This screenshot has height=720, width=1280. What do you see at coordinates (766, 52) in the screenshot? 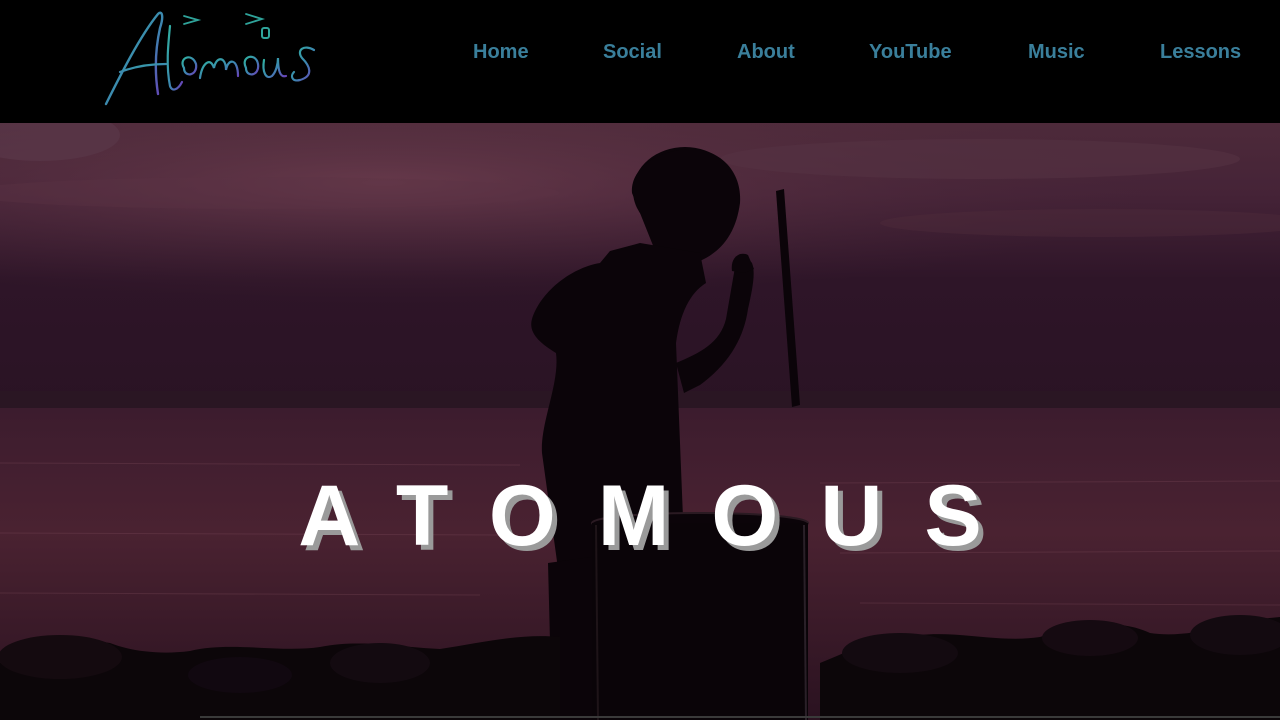
I see `nav-about-link: About` at bounding box center [766, 52].